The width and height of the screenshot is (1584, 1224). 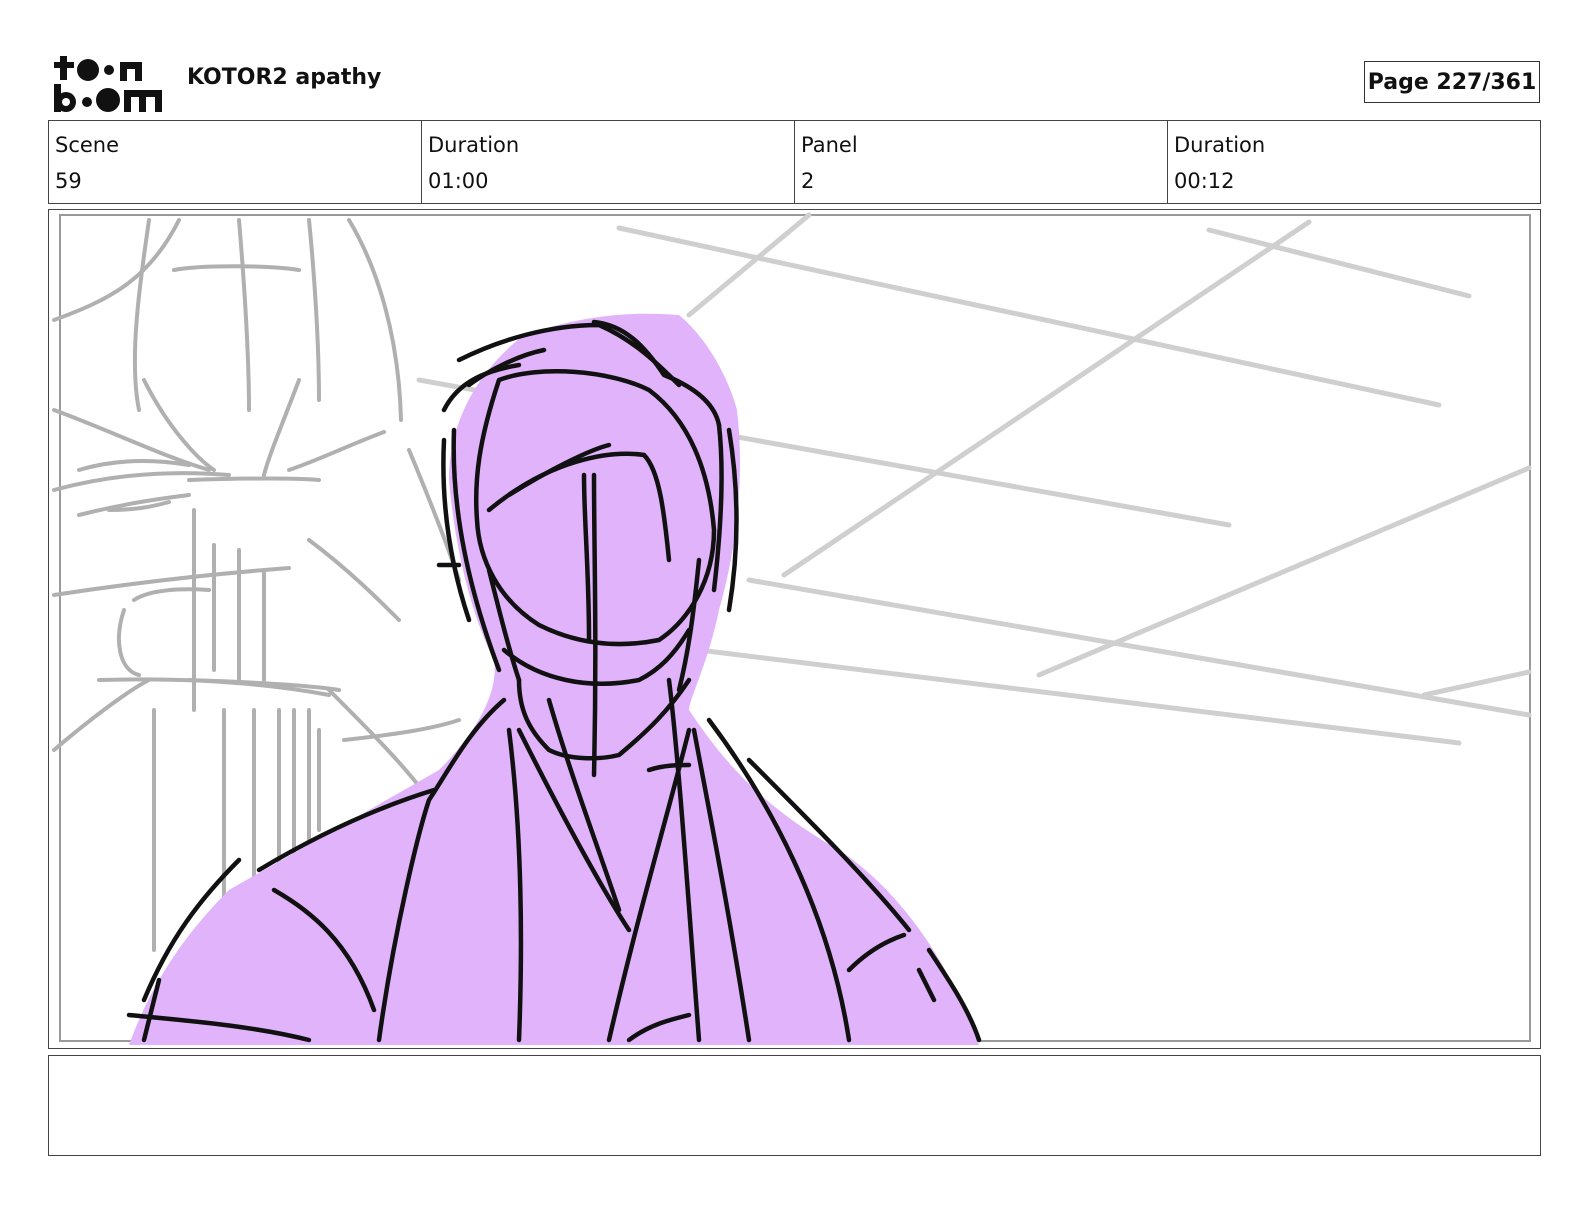 What do you see at coordinates (235, 162) in the screenshot?
I see `scene-cell: Scene 59` at bounding box center [235, 162].